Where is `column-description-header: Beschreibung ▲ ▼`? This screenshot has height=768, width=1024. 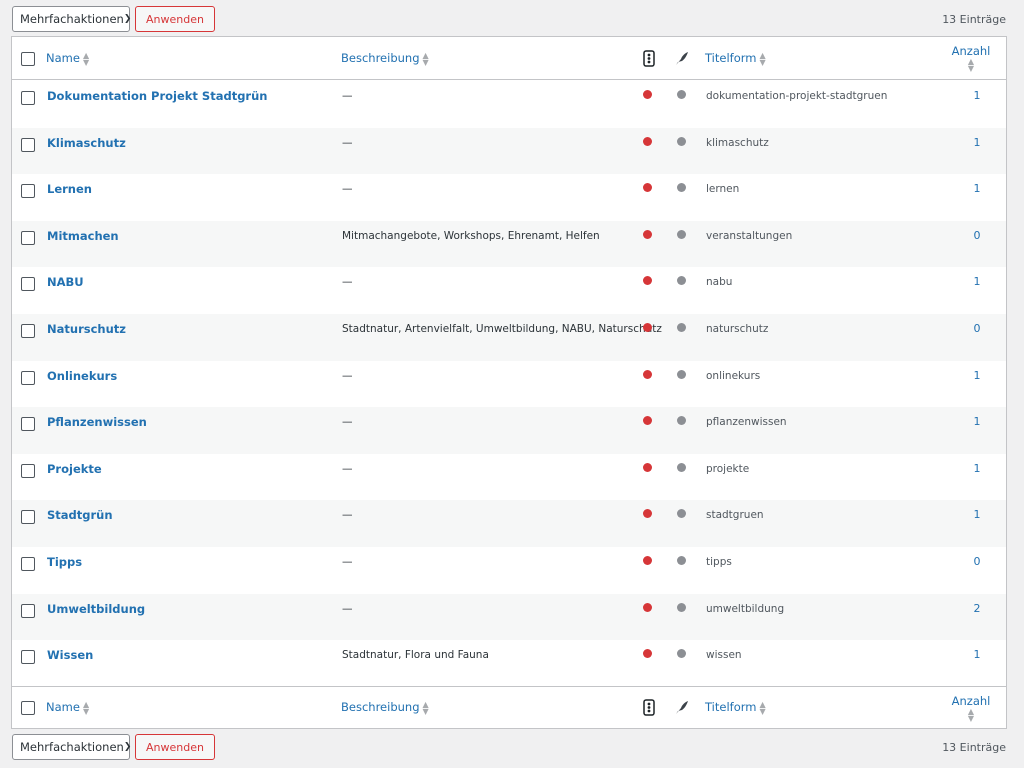 column-description-header: Beschreibung ▲ ▼ is located at coordinates (385, 59).